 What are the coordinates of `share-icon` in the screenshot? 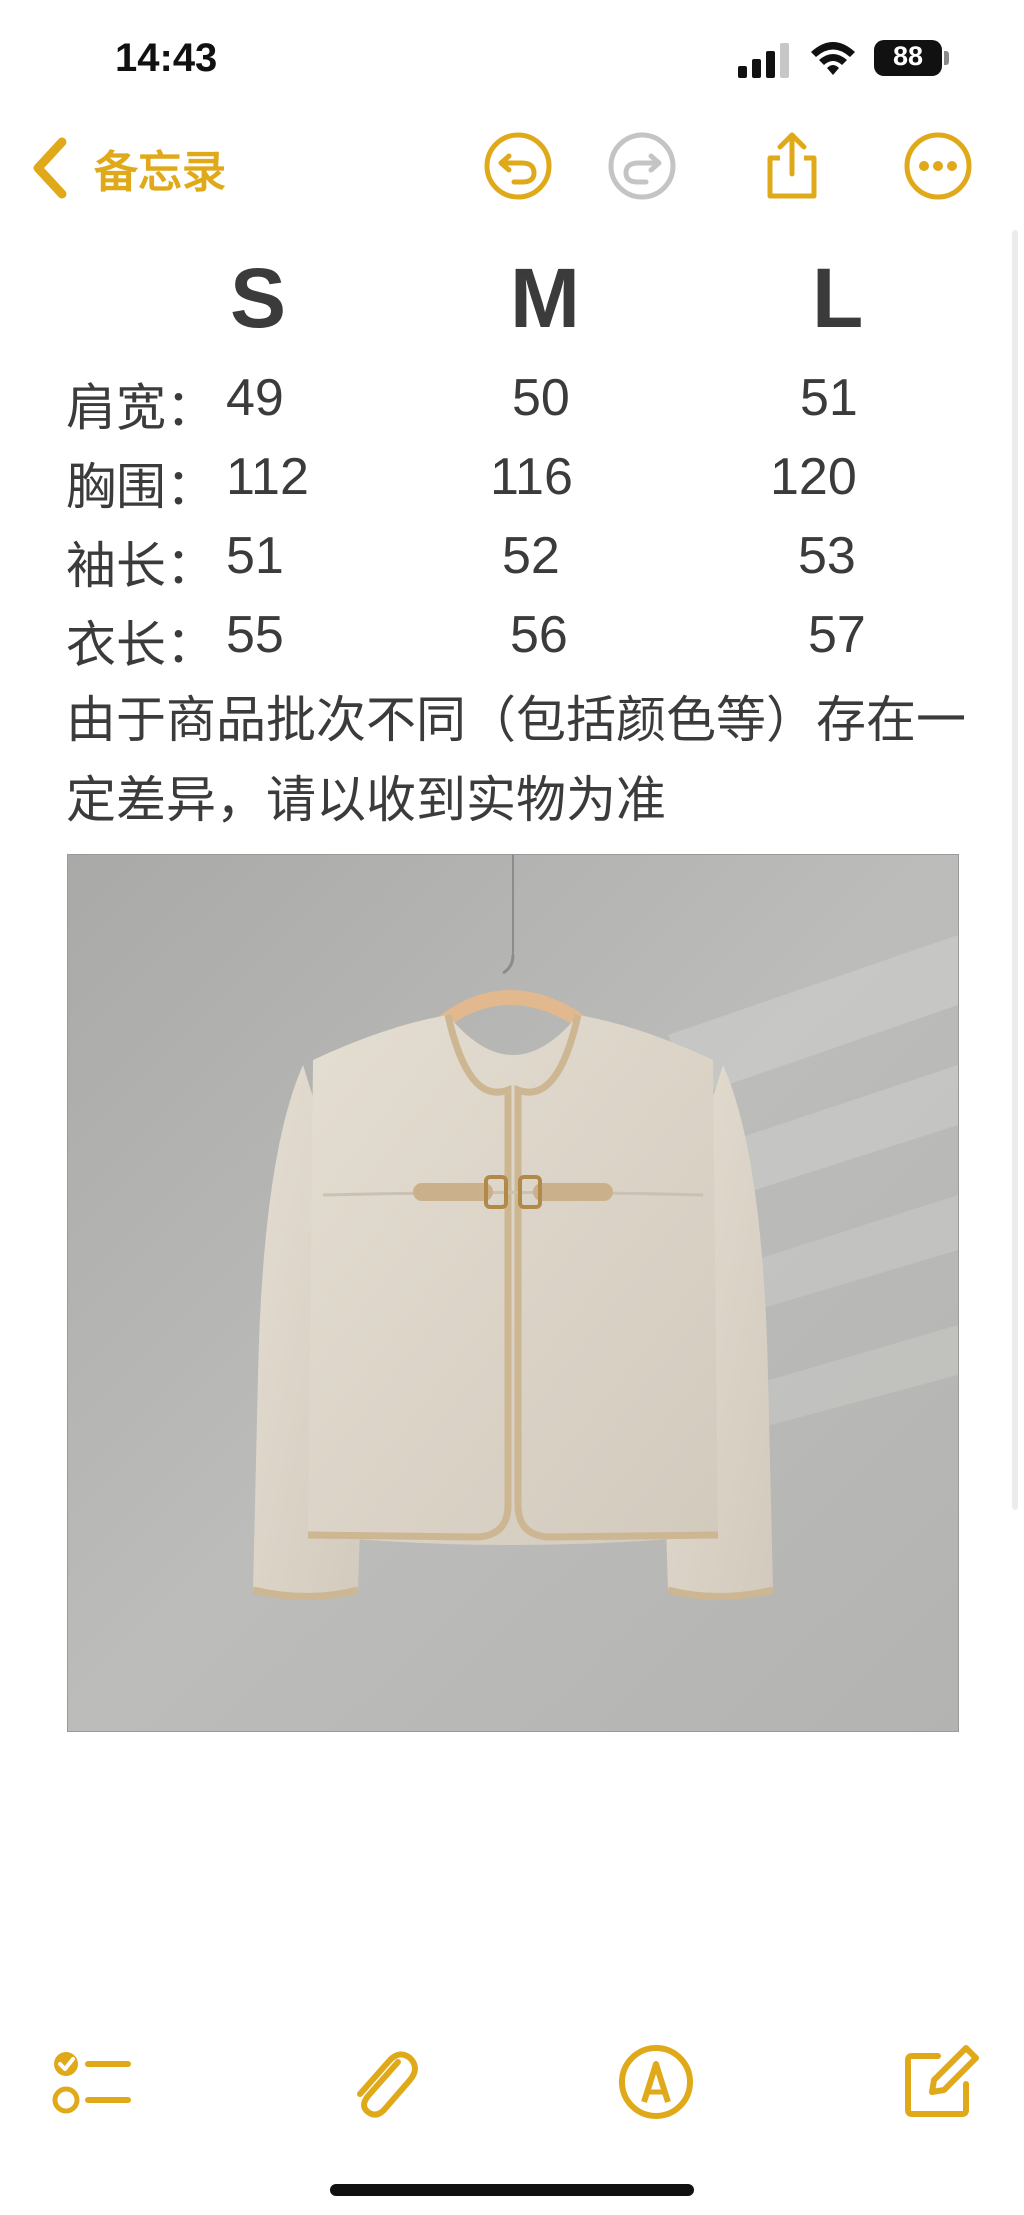 It's located at (792, 166).